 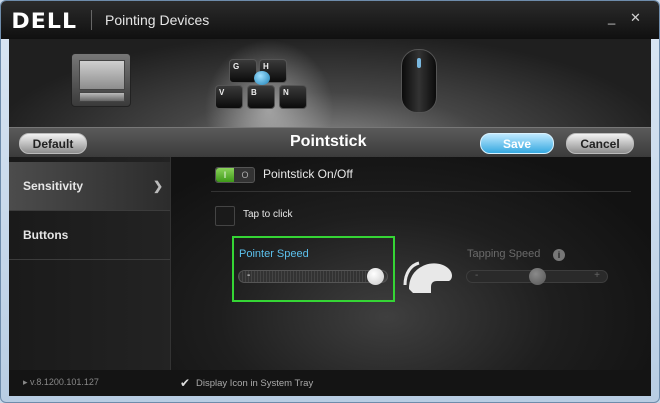 I want to click on tapping-speed-slider: - +, so click(x=537, y=276).